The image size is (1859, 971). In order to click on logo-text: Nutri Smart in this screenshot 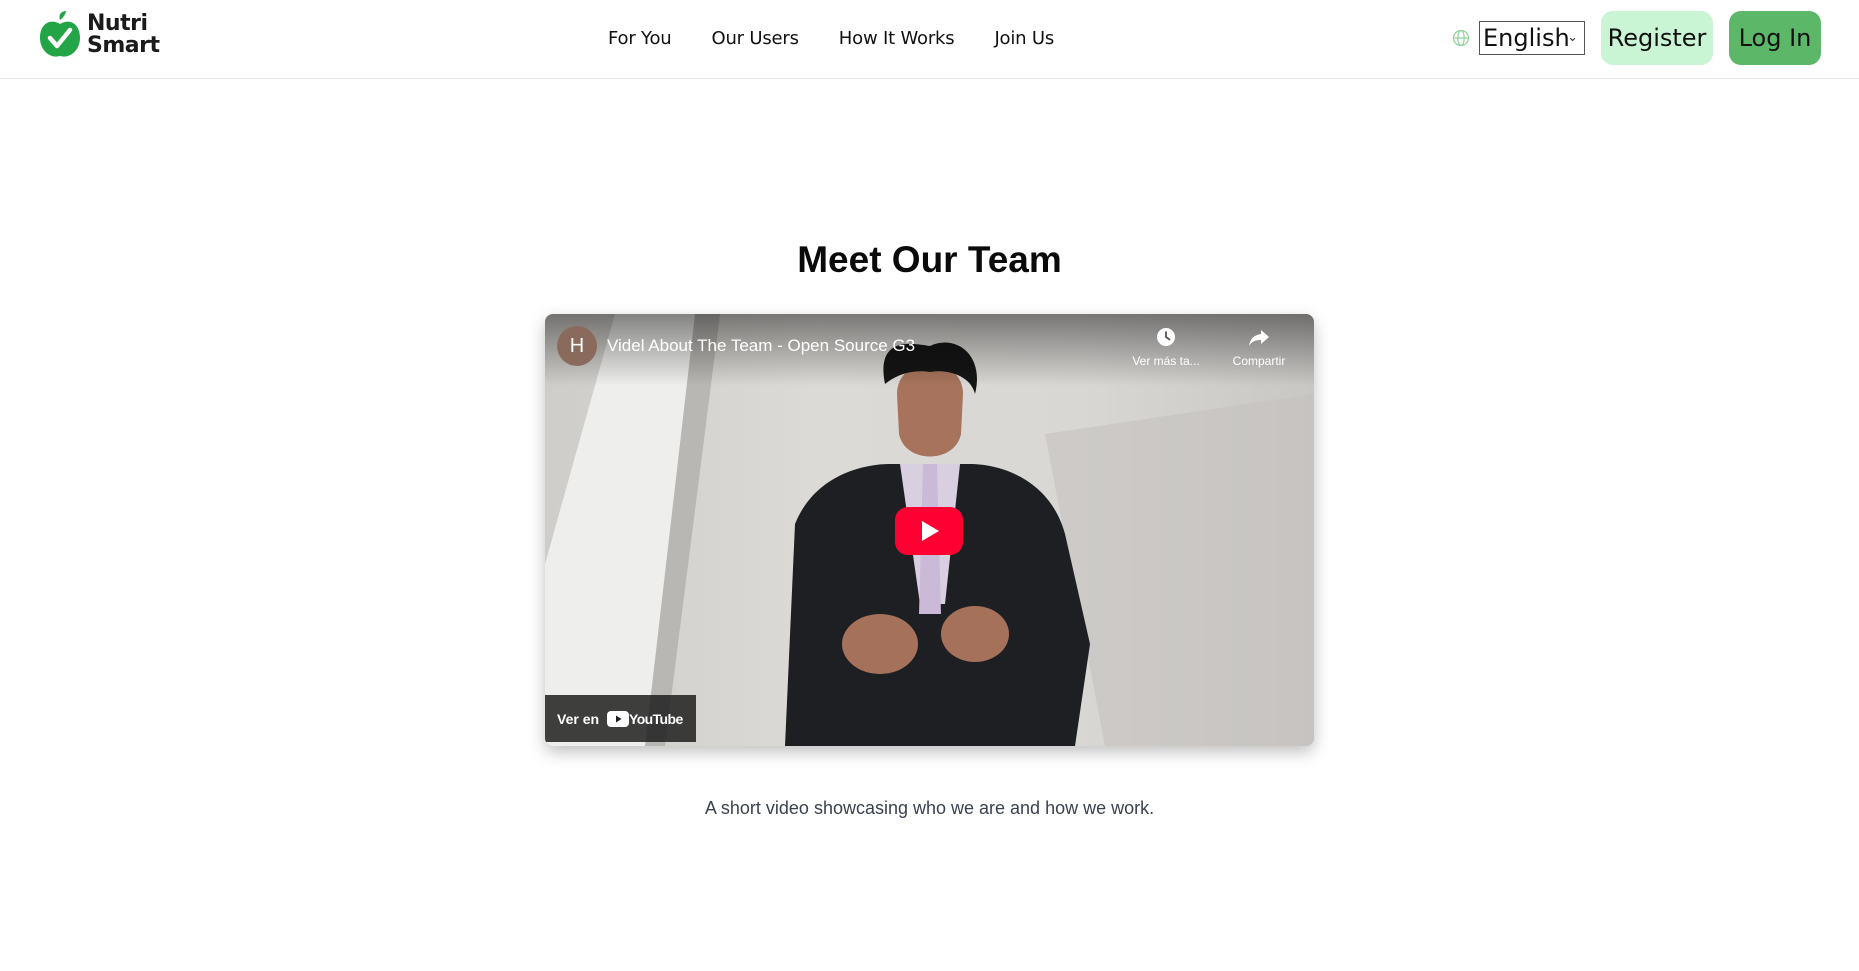, I will do `click(123, 34)`.